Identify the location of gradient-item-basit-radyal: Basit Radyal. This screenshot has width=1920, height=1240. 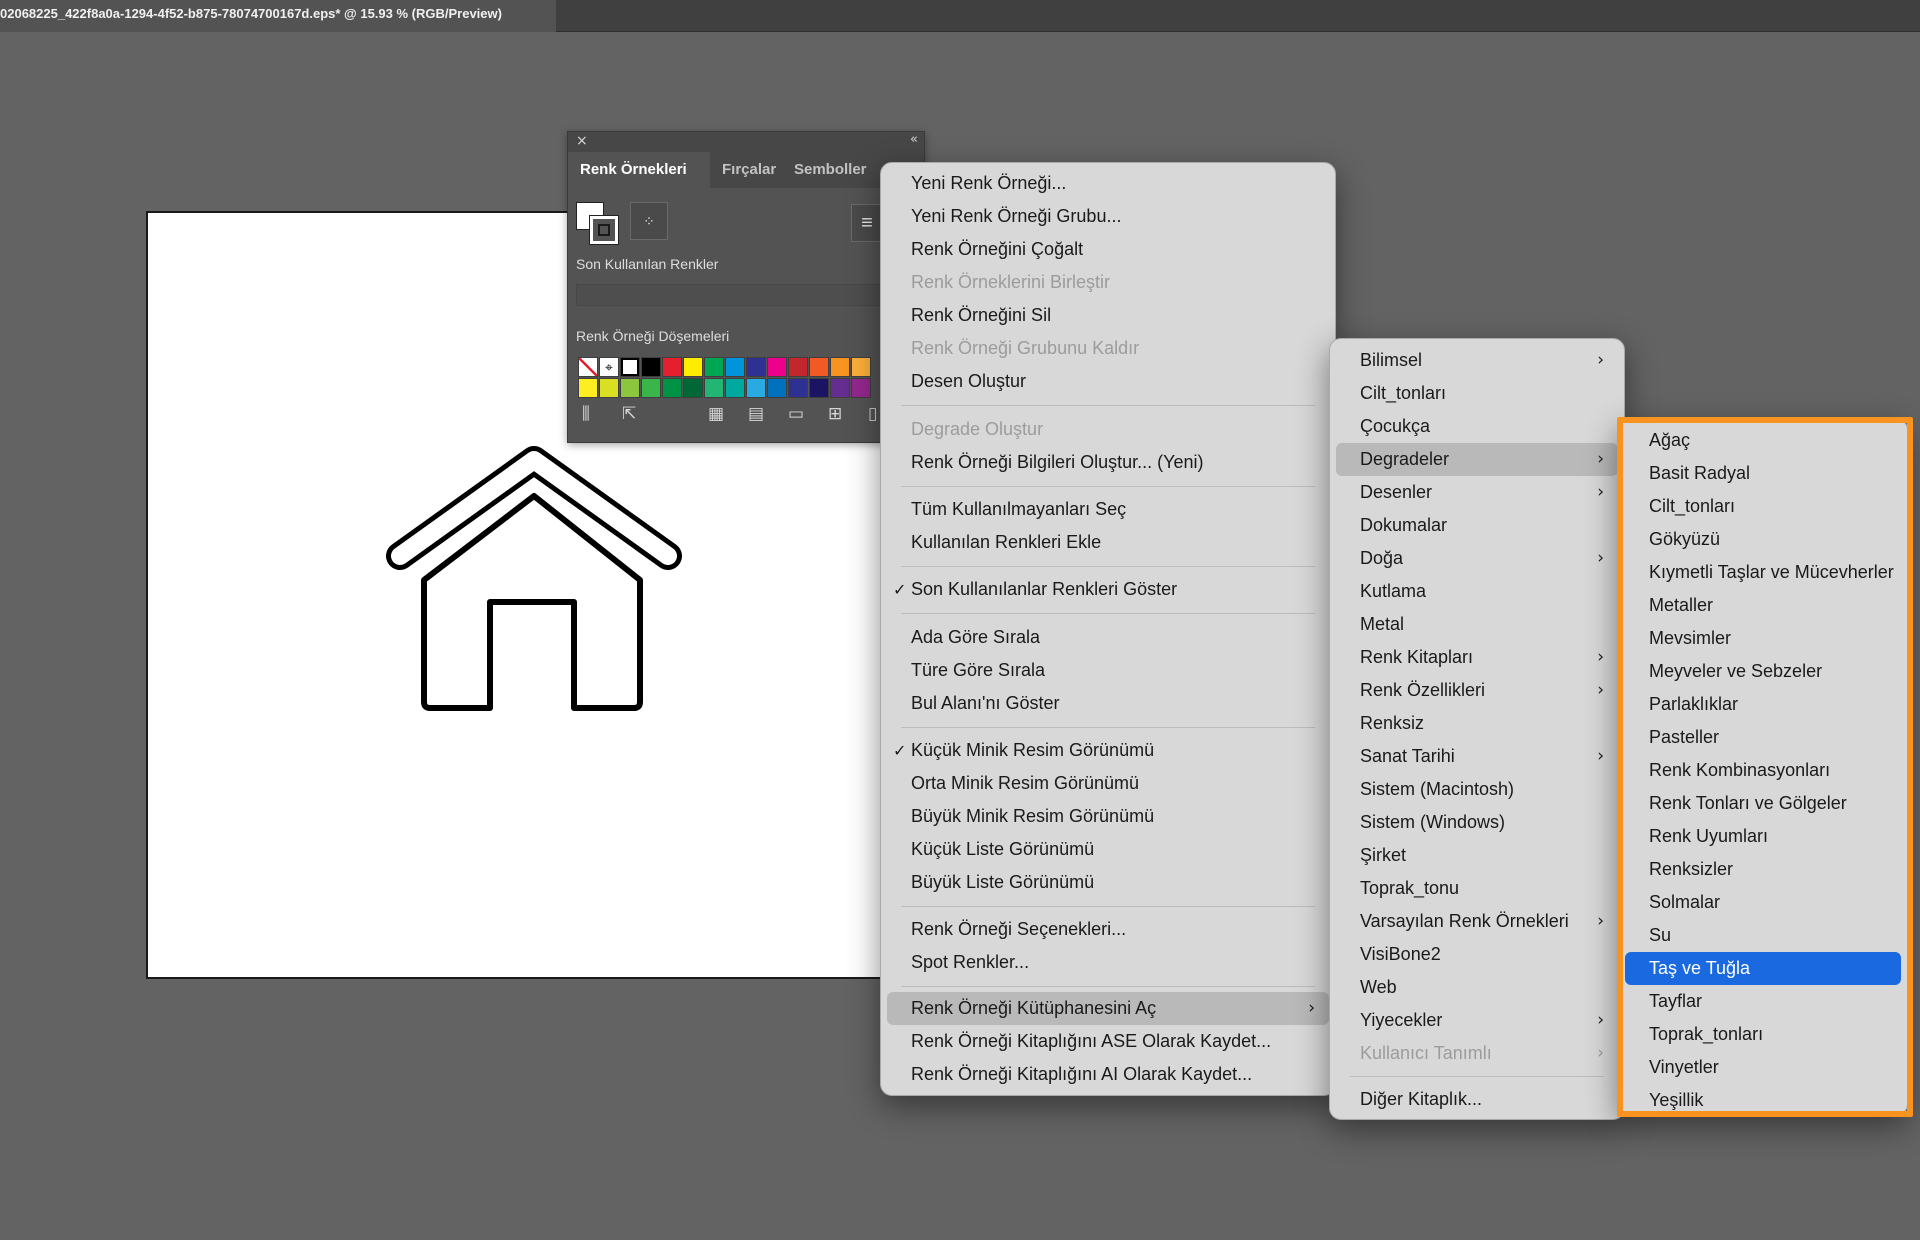
(1763, 473).